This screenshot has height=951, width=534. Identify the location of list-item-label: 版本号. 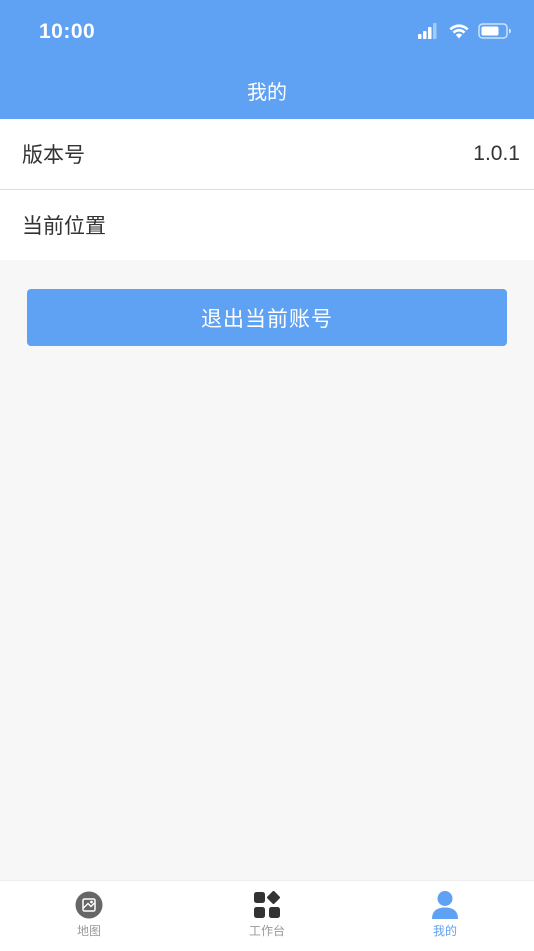
(53, 155).